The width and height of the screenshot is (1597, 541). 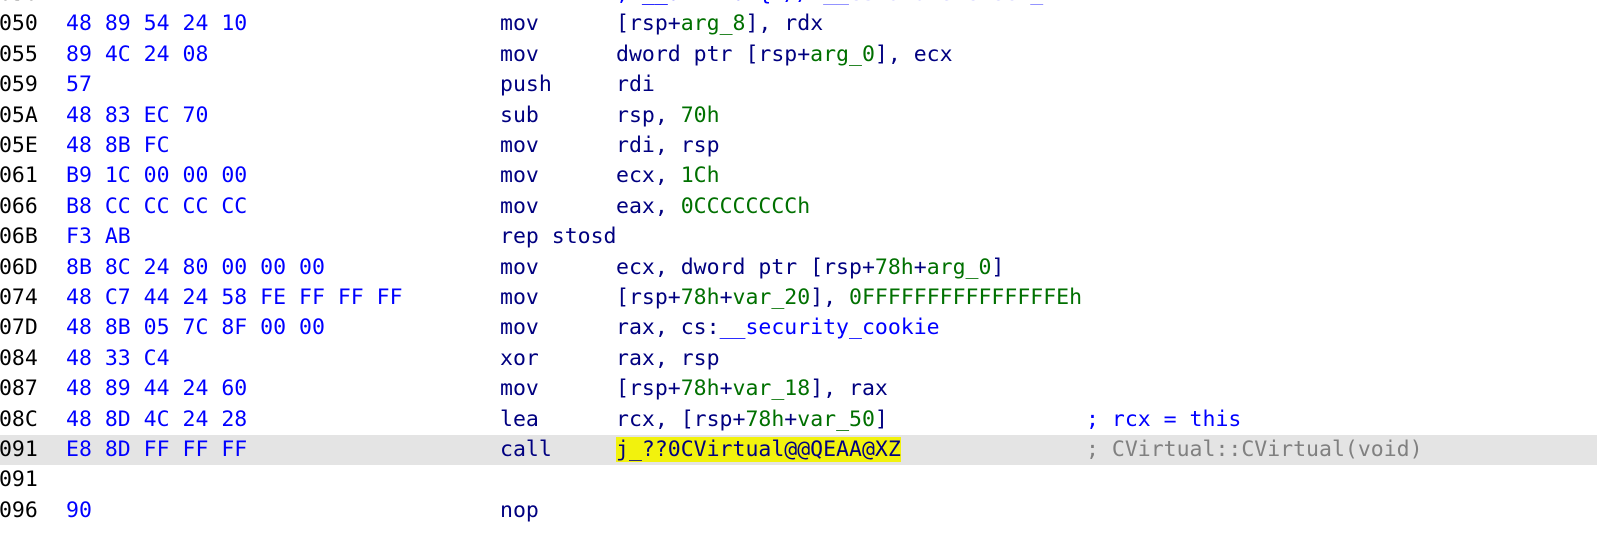 I want to click on operand-token: rsp,, so click(x=648, y=115).